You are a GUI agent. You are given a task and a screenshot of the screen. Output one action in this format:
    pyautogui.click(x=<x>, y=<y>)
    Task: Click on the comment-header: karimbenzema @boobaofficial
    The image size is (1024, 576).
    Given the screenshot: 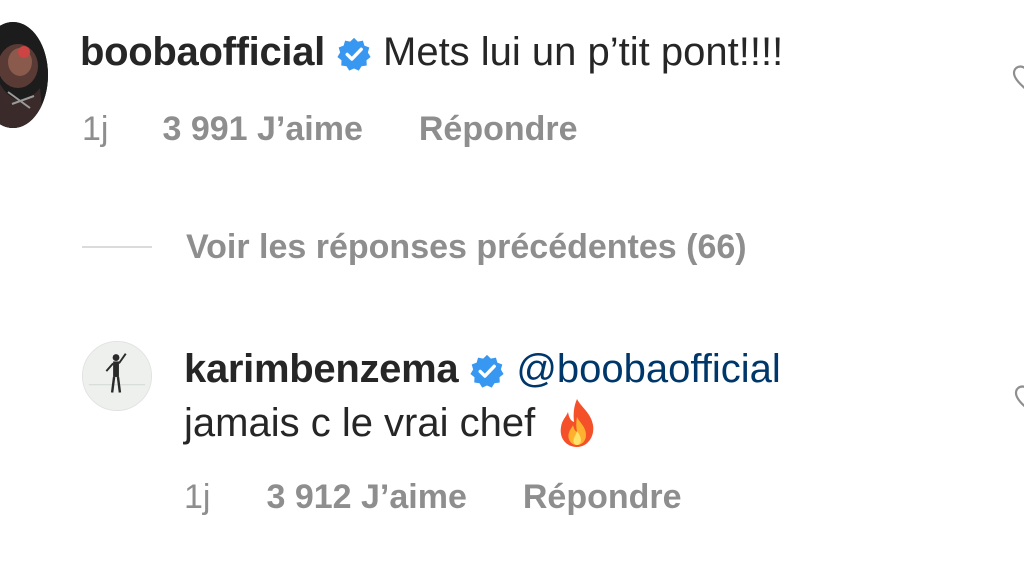 What is the action you would take?
    pyautogui.click(x=482, y=369)
    